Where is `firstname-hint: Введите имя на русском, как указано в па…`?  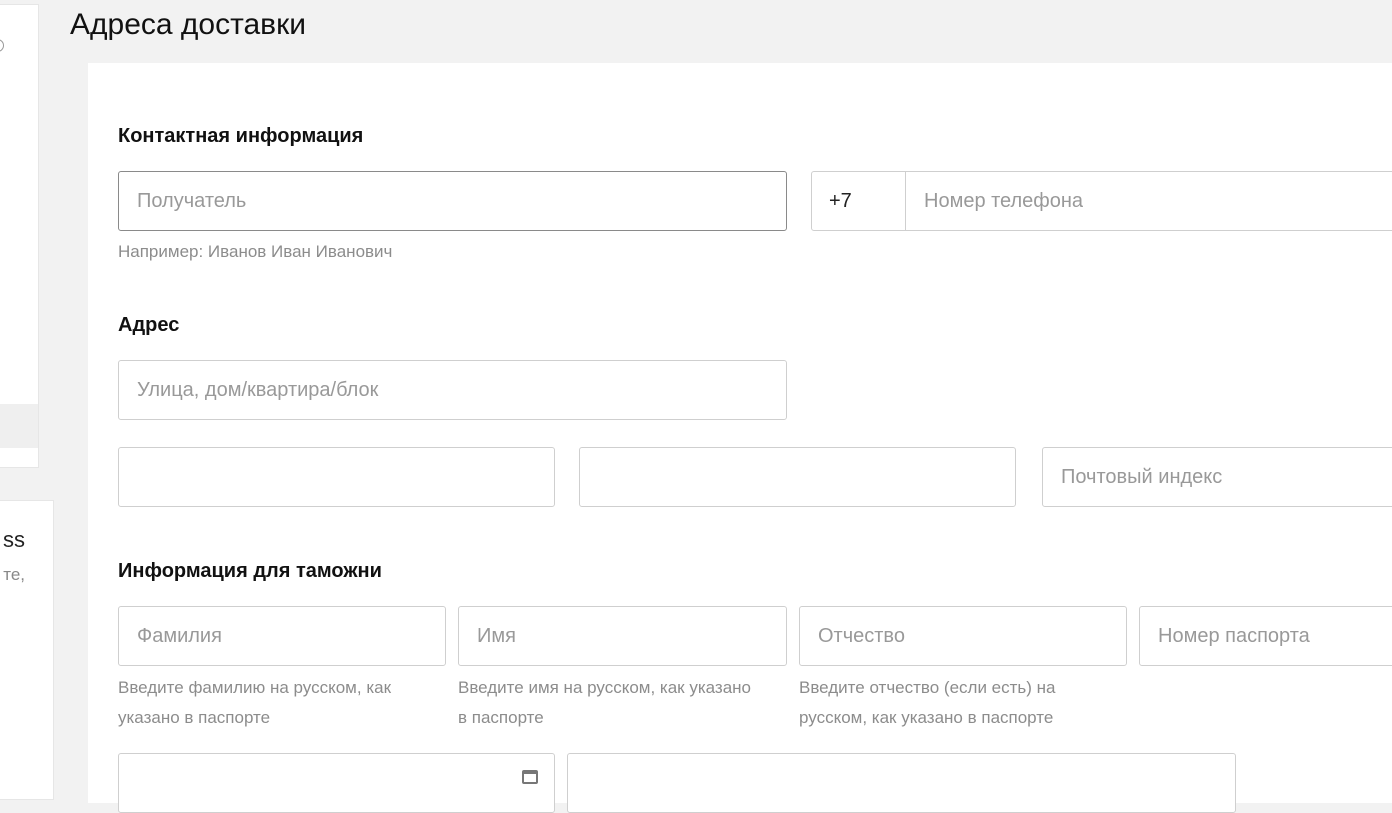
firstname-hint: Введите имя на русском, как указано в па… is located at coordinates (604, 703).